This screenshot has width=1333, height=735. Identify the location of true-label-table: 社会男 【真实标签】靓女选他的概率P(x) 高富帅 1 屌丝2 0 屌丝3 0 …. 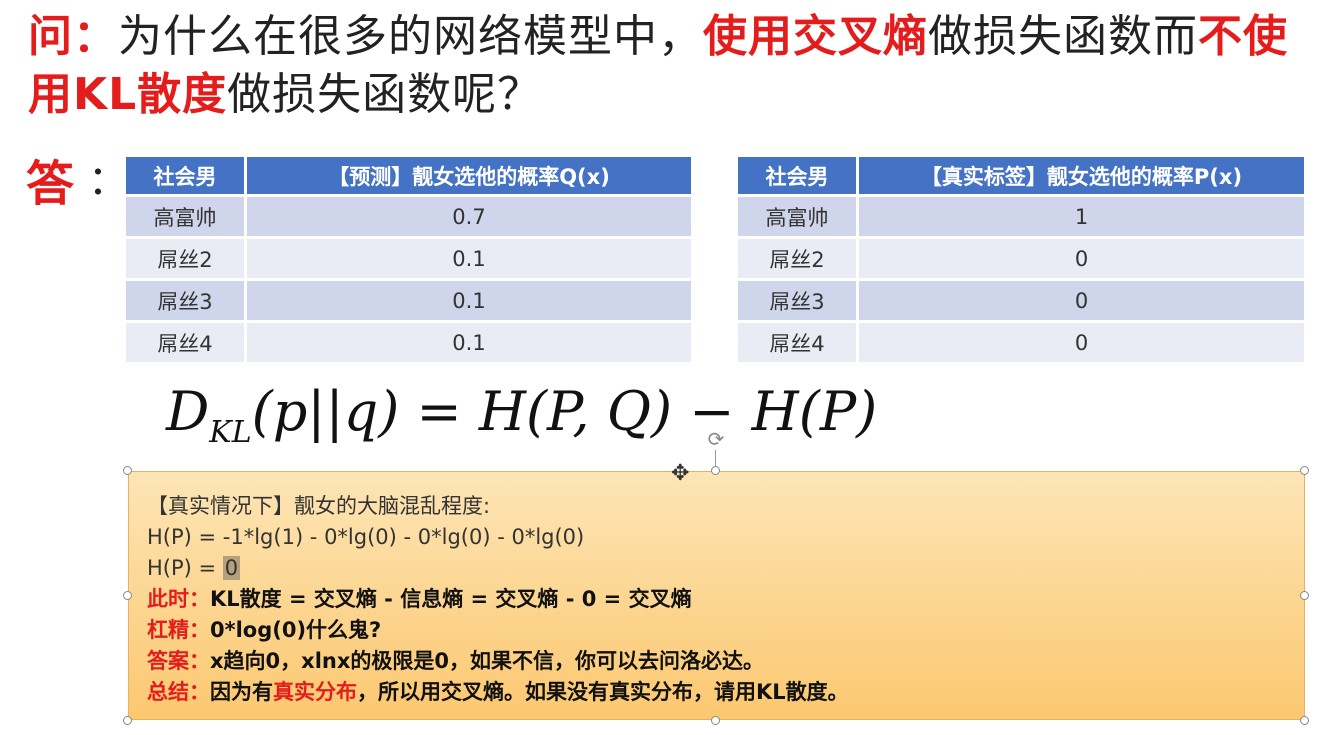
(1021, 261).